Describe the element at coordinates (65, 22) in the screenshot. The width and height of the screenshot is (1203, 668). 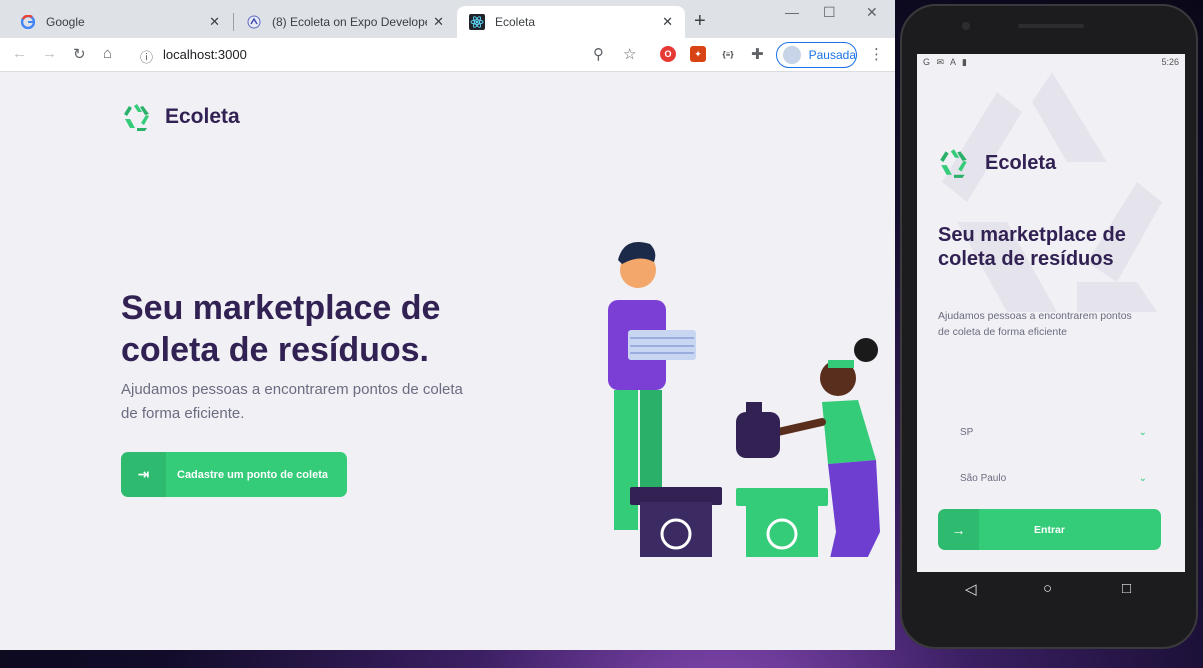
I see `tab-title: Google` at that location.